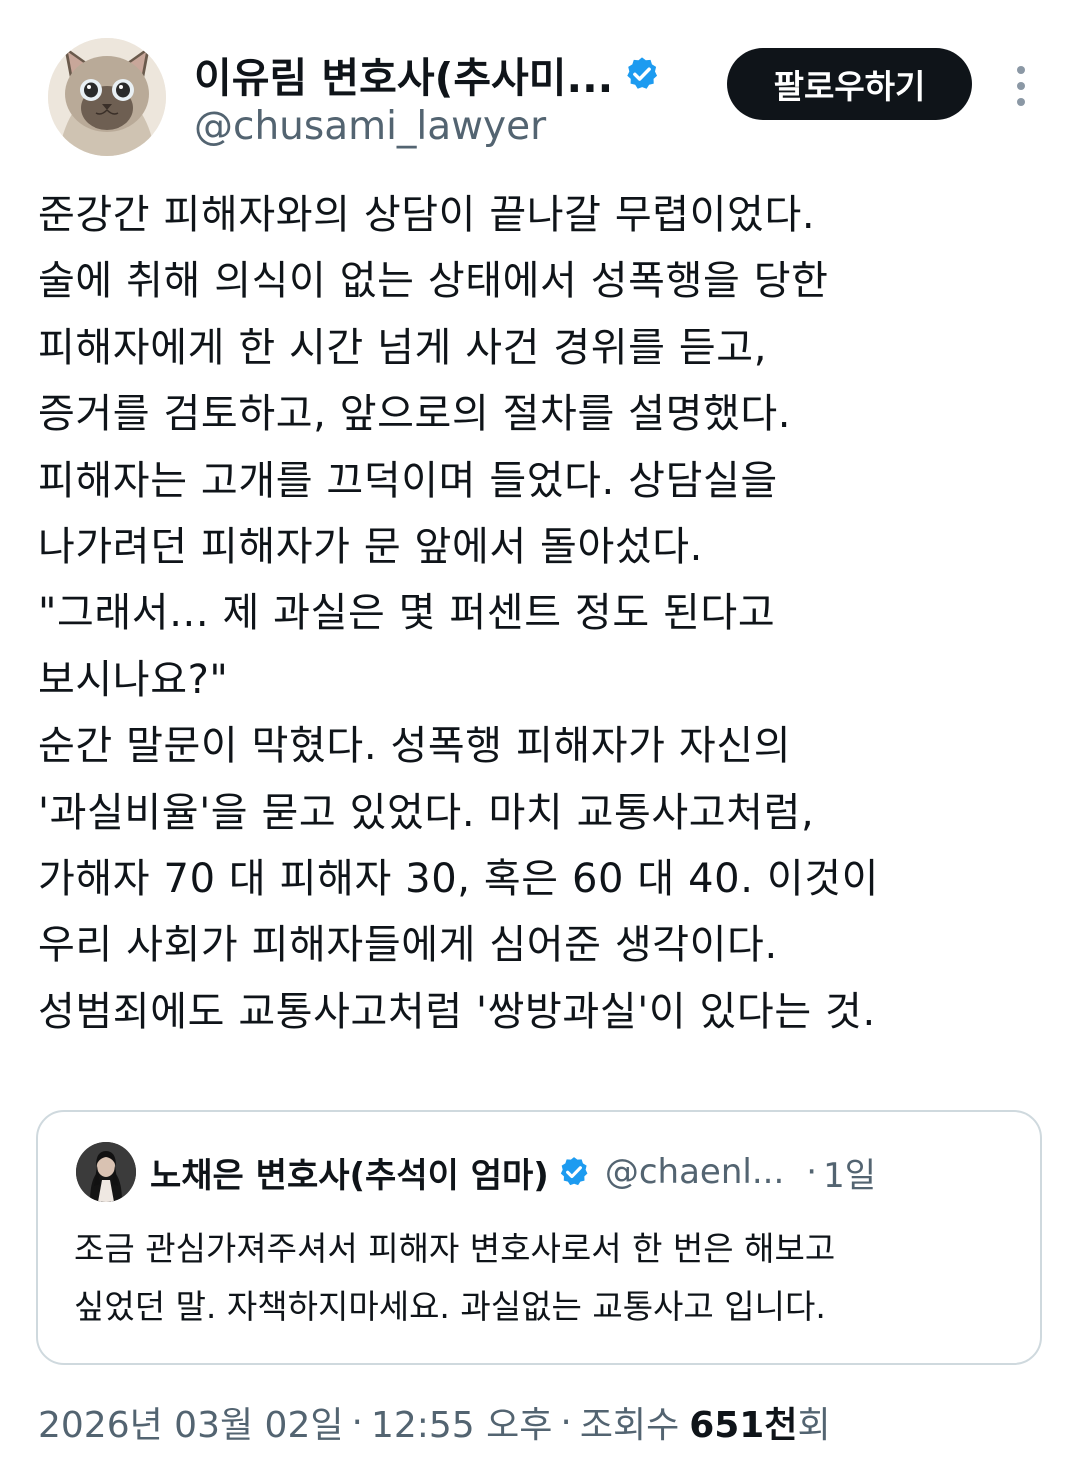 This screenshot has height=1475, width=1080. What do you see at coordinates (629, 1425) in the screenshot?
I see `views-label: 조회수` at bounding box center [629, 1425].